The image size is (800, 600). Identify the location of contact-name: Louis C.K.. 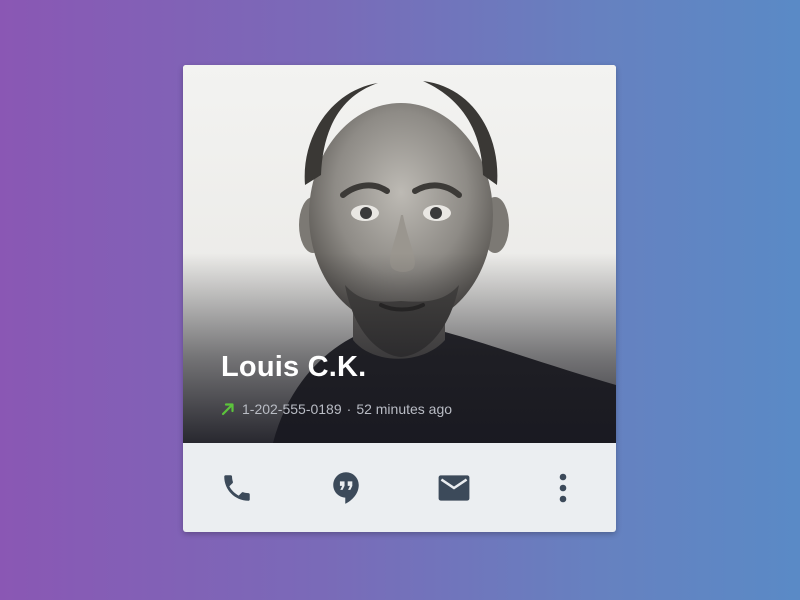
(294, 367).